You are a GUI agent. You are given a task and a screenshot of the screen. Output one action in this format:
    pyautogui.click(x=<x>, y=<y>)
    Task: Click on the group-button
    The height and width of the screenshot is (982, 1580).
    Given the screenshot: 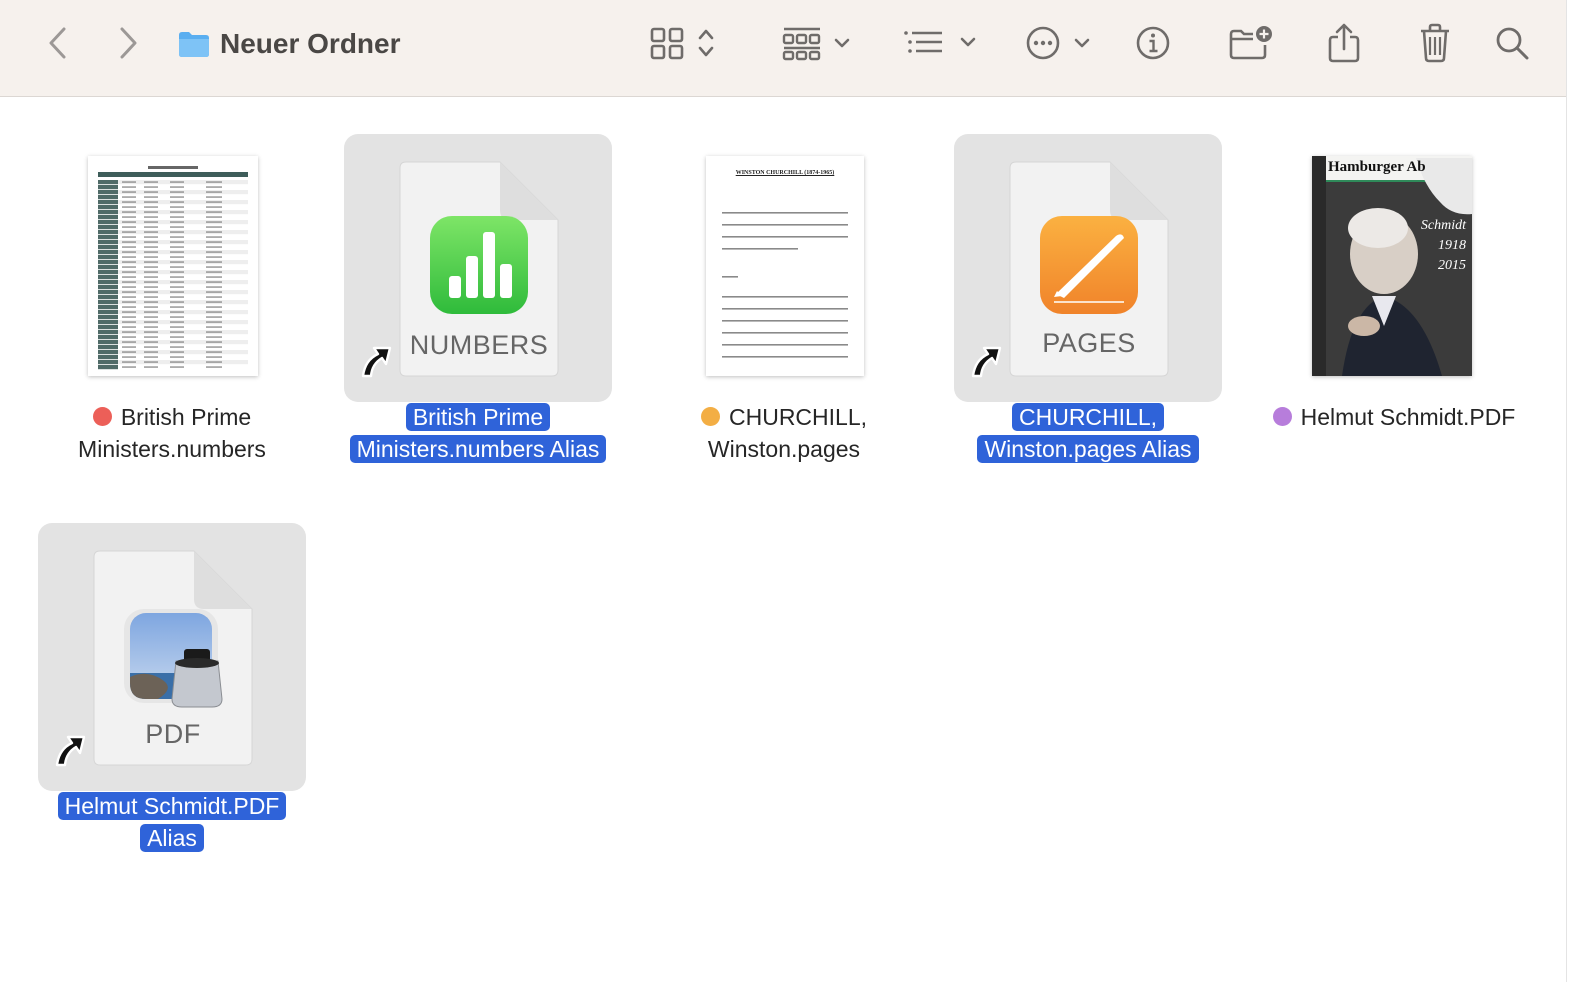 What is the action you would take?
    pyautogui.click(x=818, y=43)
    